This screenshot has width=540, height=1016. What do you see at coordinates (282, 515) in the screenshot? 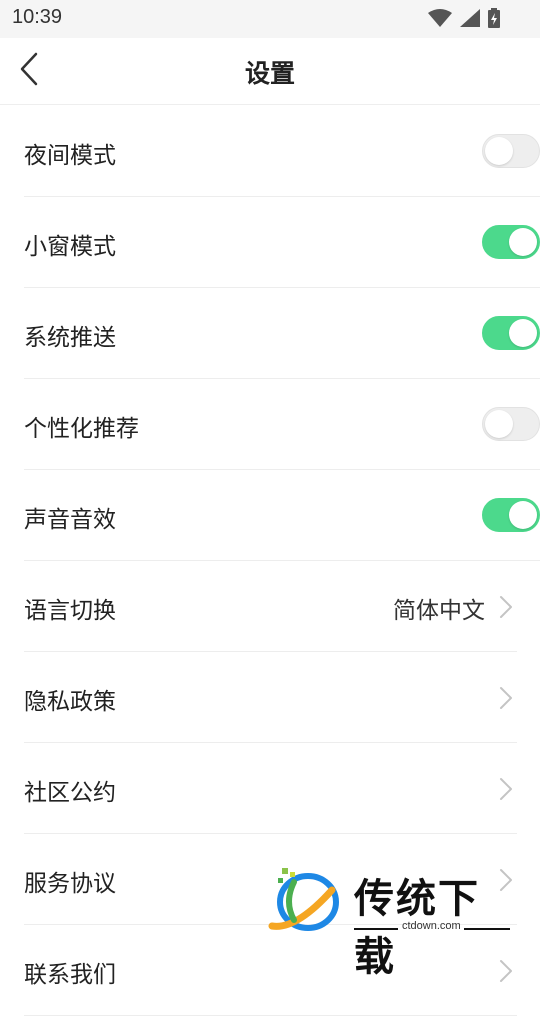
I see `settings-row: 声音音效` at bounding box center [282, 515].